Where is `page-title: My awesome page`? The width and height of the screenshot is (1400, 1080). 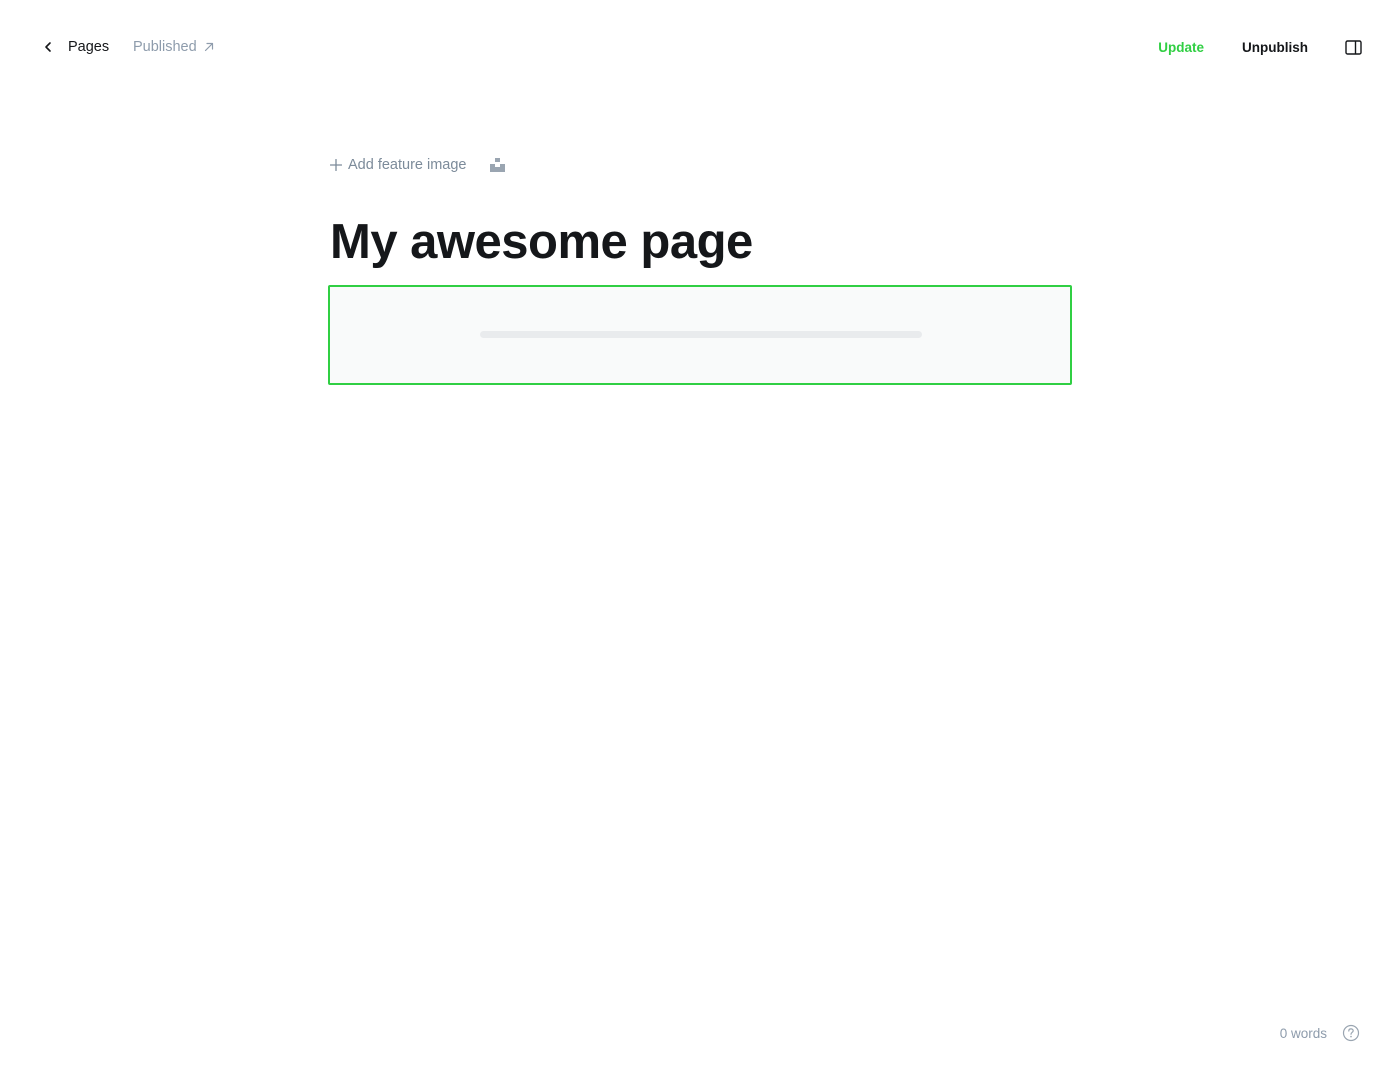 page-title: My awesome page is located at coordinates (701, 242).